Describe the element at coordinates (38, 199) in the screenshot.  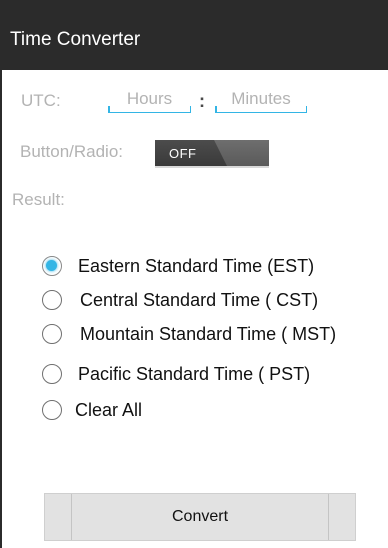
I see `result-label: Result:` at that location.